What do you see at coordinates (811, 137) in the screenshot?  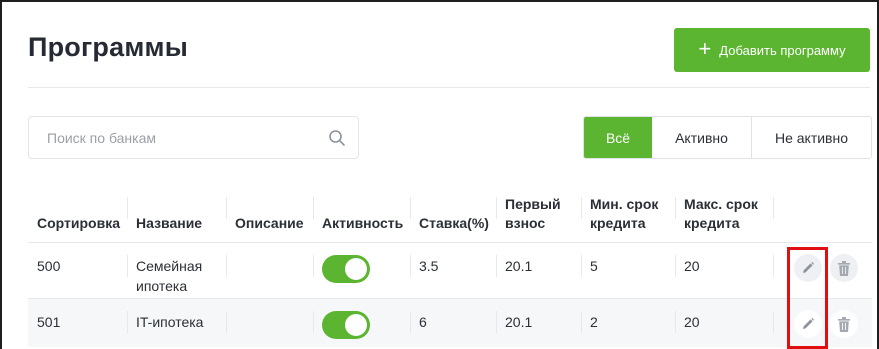 I see `filter-inactive: Не активно` at bounding box center [811, 137].